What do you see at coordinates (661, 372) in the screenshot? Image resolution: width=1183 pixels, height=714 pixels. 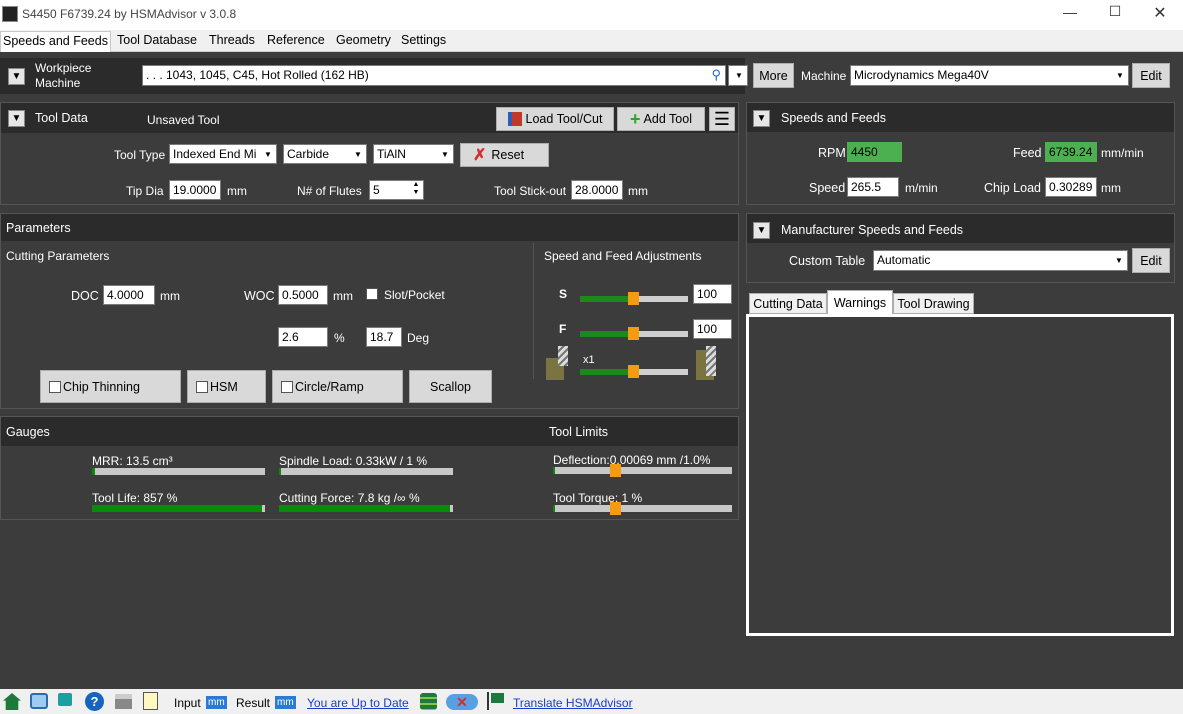 I see `engagement-slider-rest` at bounding box center [661, 372].